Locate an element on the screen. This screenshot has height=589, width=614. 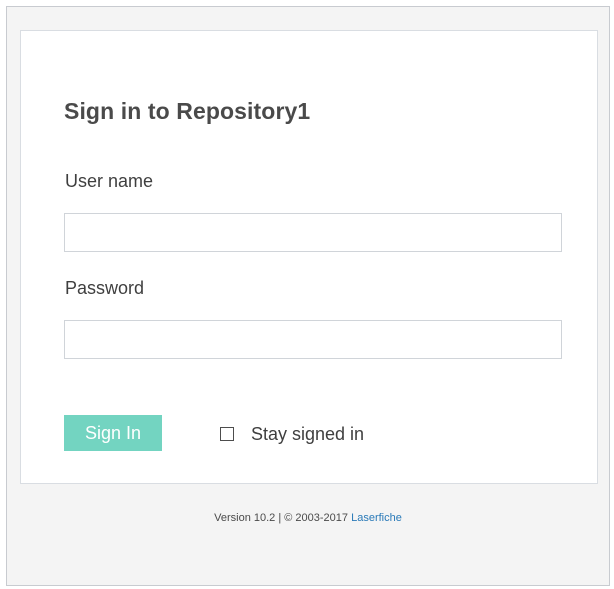
username-label: User name is located at coordinates (109, 181).